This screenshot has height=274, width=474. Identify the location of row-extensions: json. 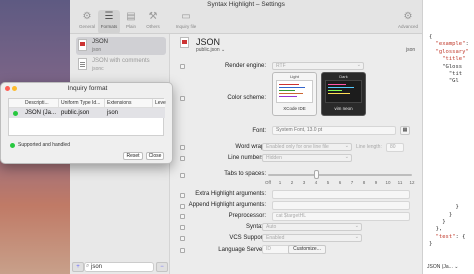
(113, 113).